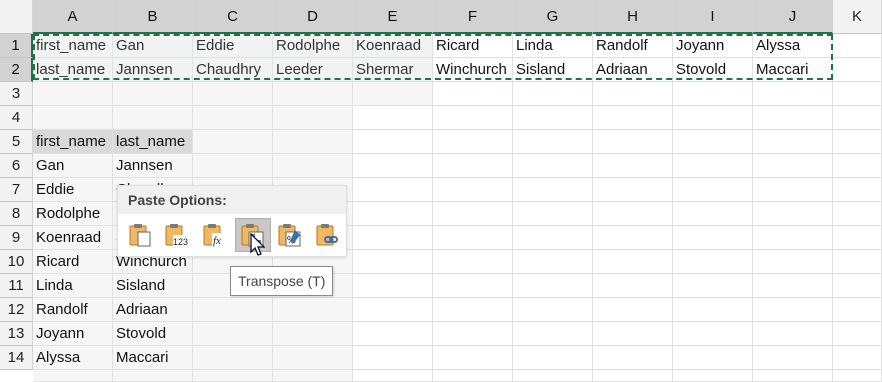 The image size is (882, 382). Describe the element at coordinates (153, 376) in the screenshot. I see `cell-b15` at that location.